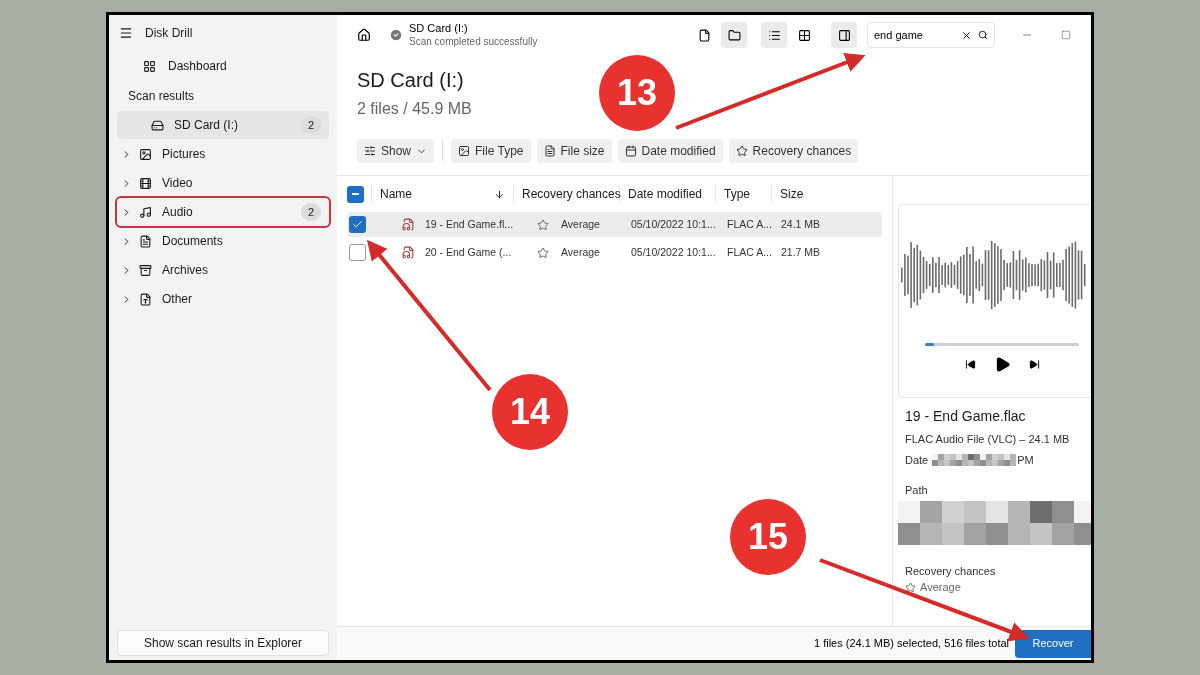 This screenshot has height=675, width=1200. What do you see at coordinates (1053, 643) in the screenshot?
I see `recover-button: Recover` at bounding box center [1053, 643].